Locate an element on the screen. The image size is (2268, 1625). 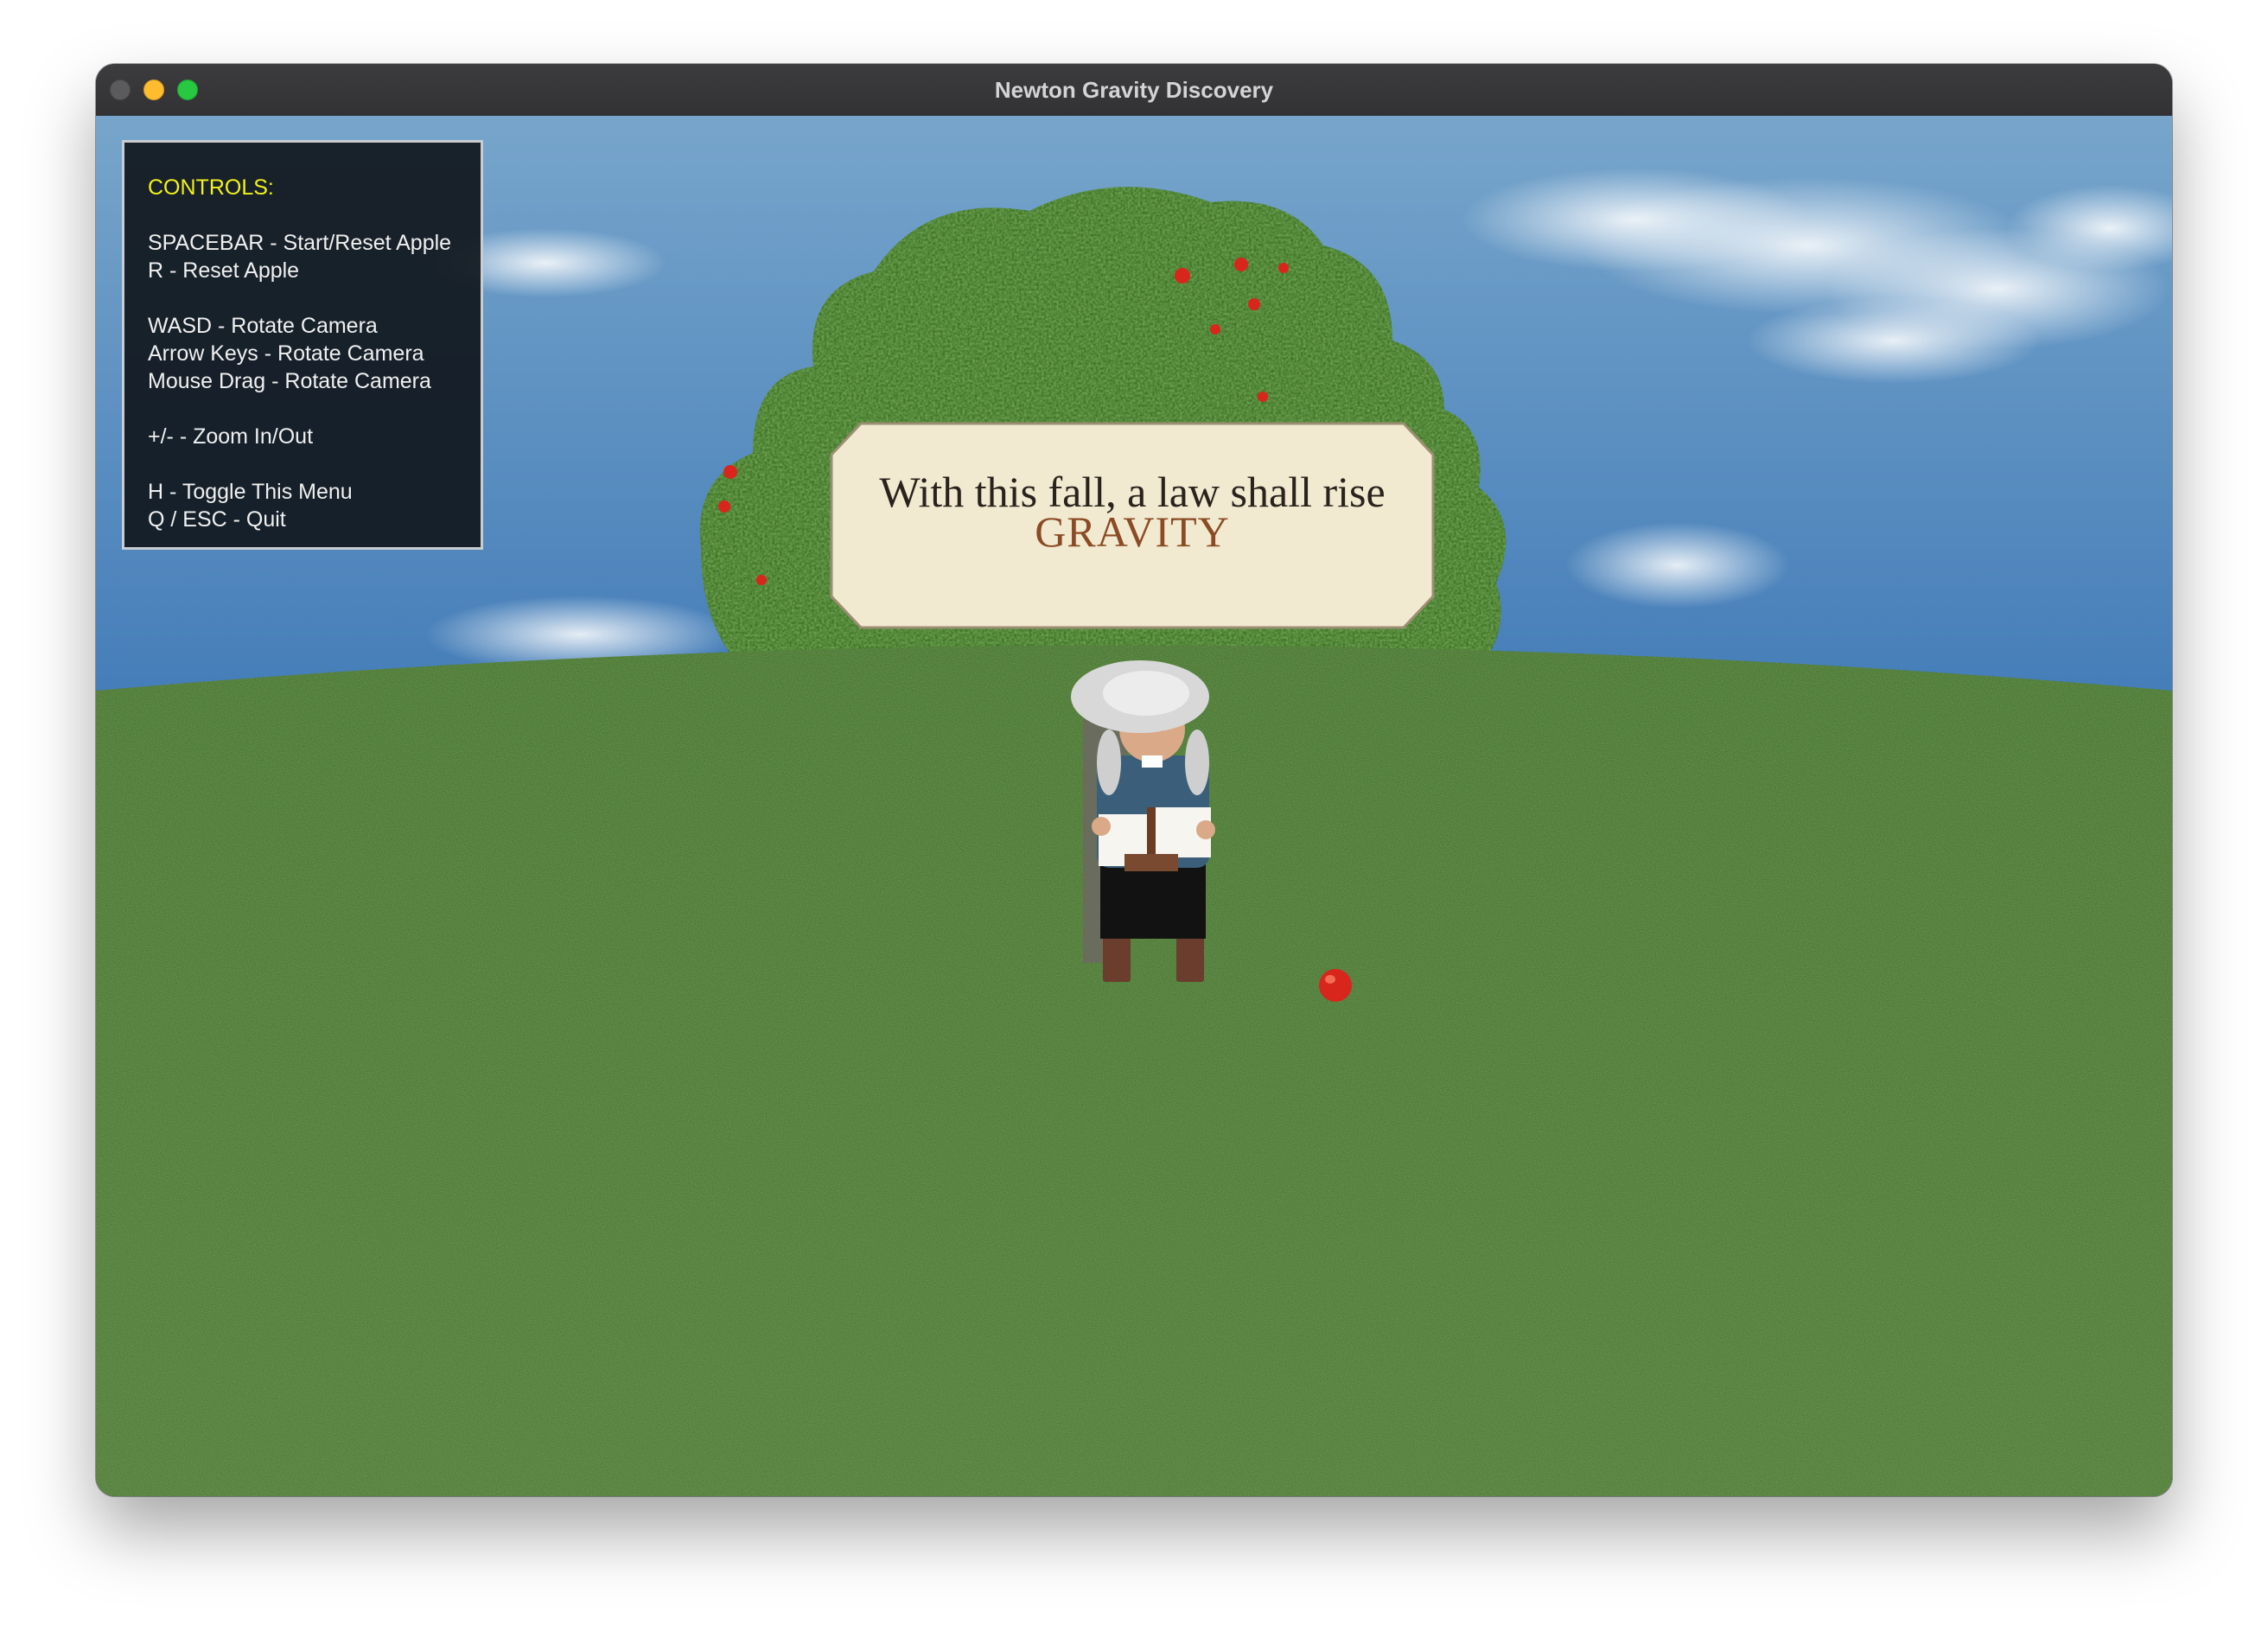
control-spacebar: SPACEBAR - Start/Reset Apple is located at coordinates (300, 243).